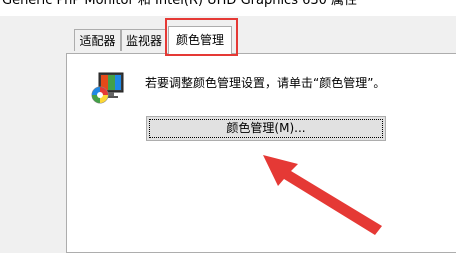  Describe the element at coordinates (108, 88) in the screenshot. I see `color-management-icon` at that location.